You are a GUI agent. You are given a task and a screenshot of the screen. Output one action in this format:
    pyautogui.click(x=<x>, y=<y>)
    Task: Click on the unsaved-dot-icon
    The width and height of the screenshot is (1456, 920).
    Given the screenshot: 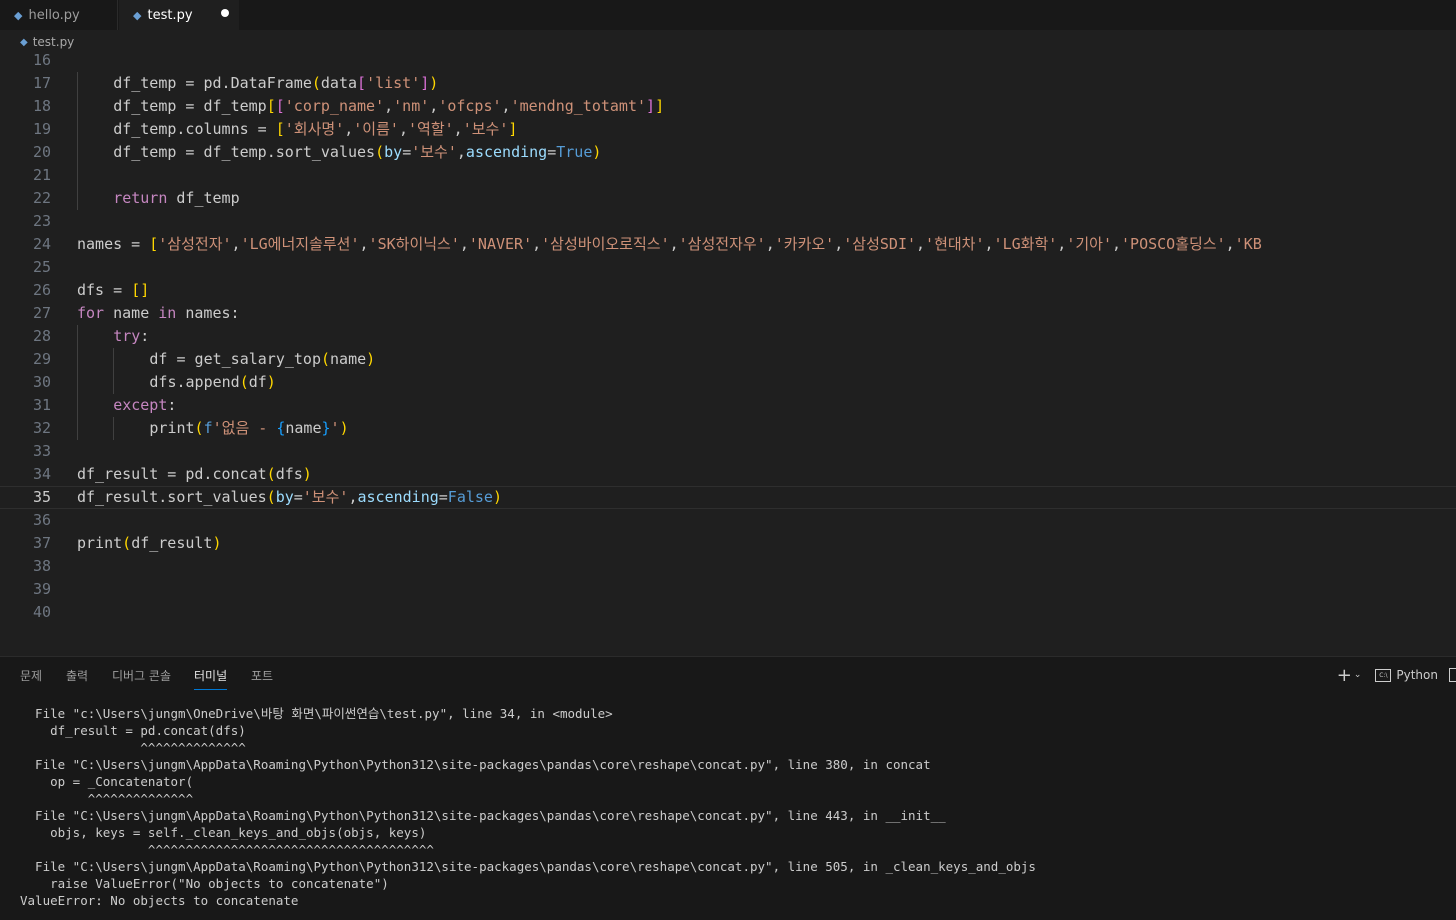 What is the action you would take?
    pyautogui.click(x=225, y=13)
    